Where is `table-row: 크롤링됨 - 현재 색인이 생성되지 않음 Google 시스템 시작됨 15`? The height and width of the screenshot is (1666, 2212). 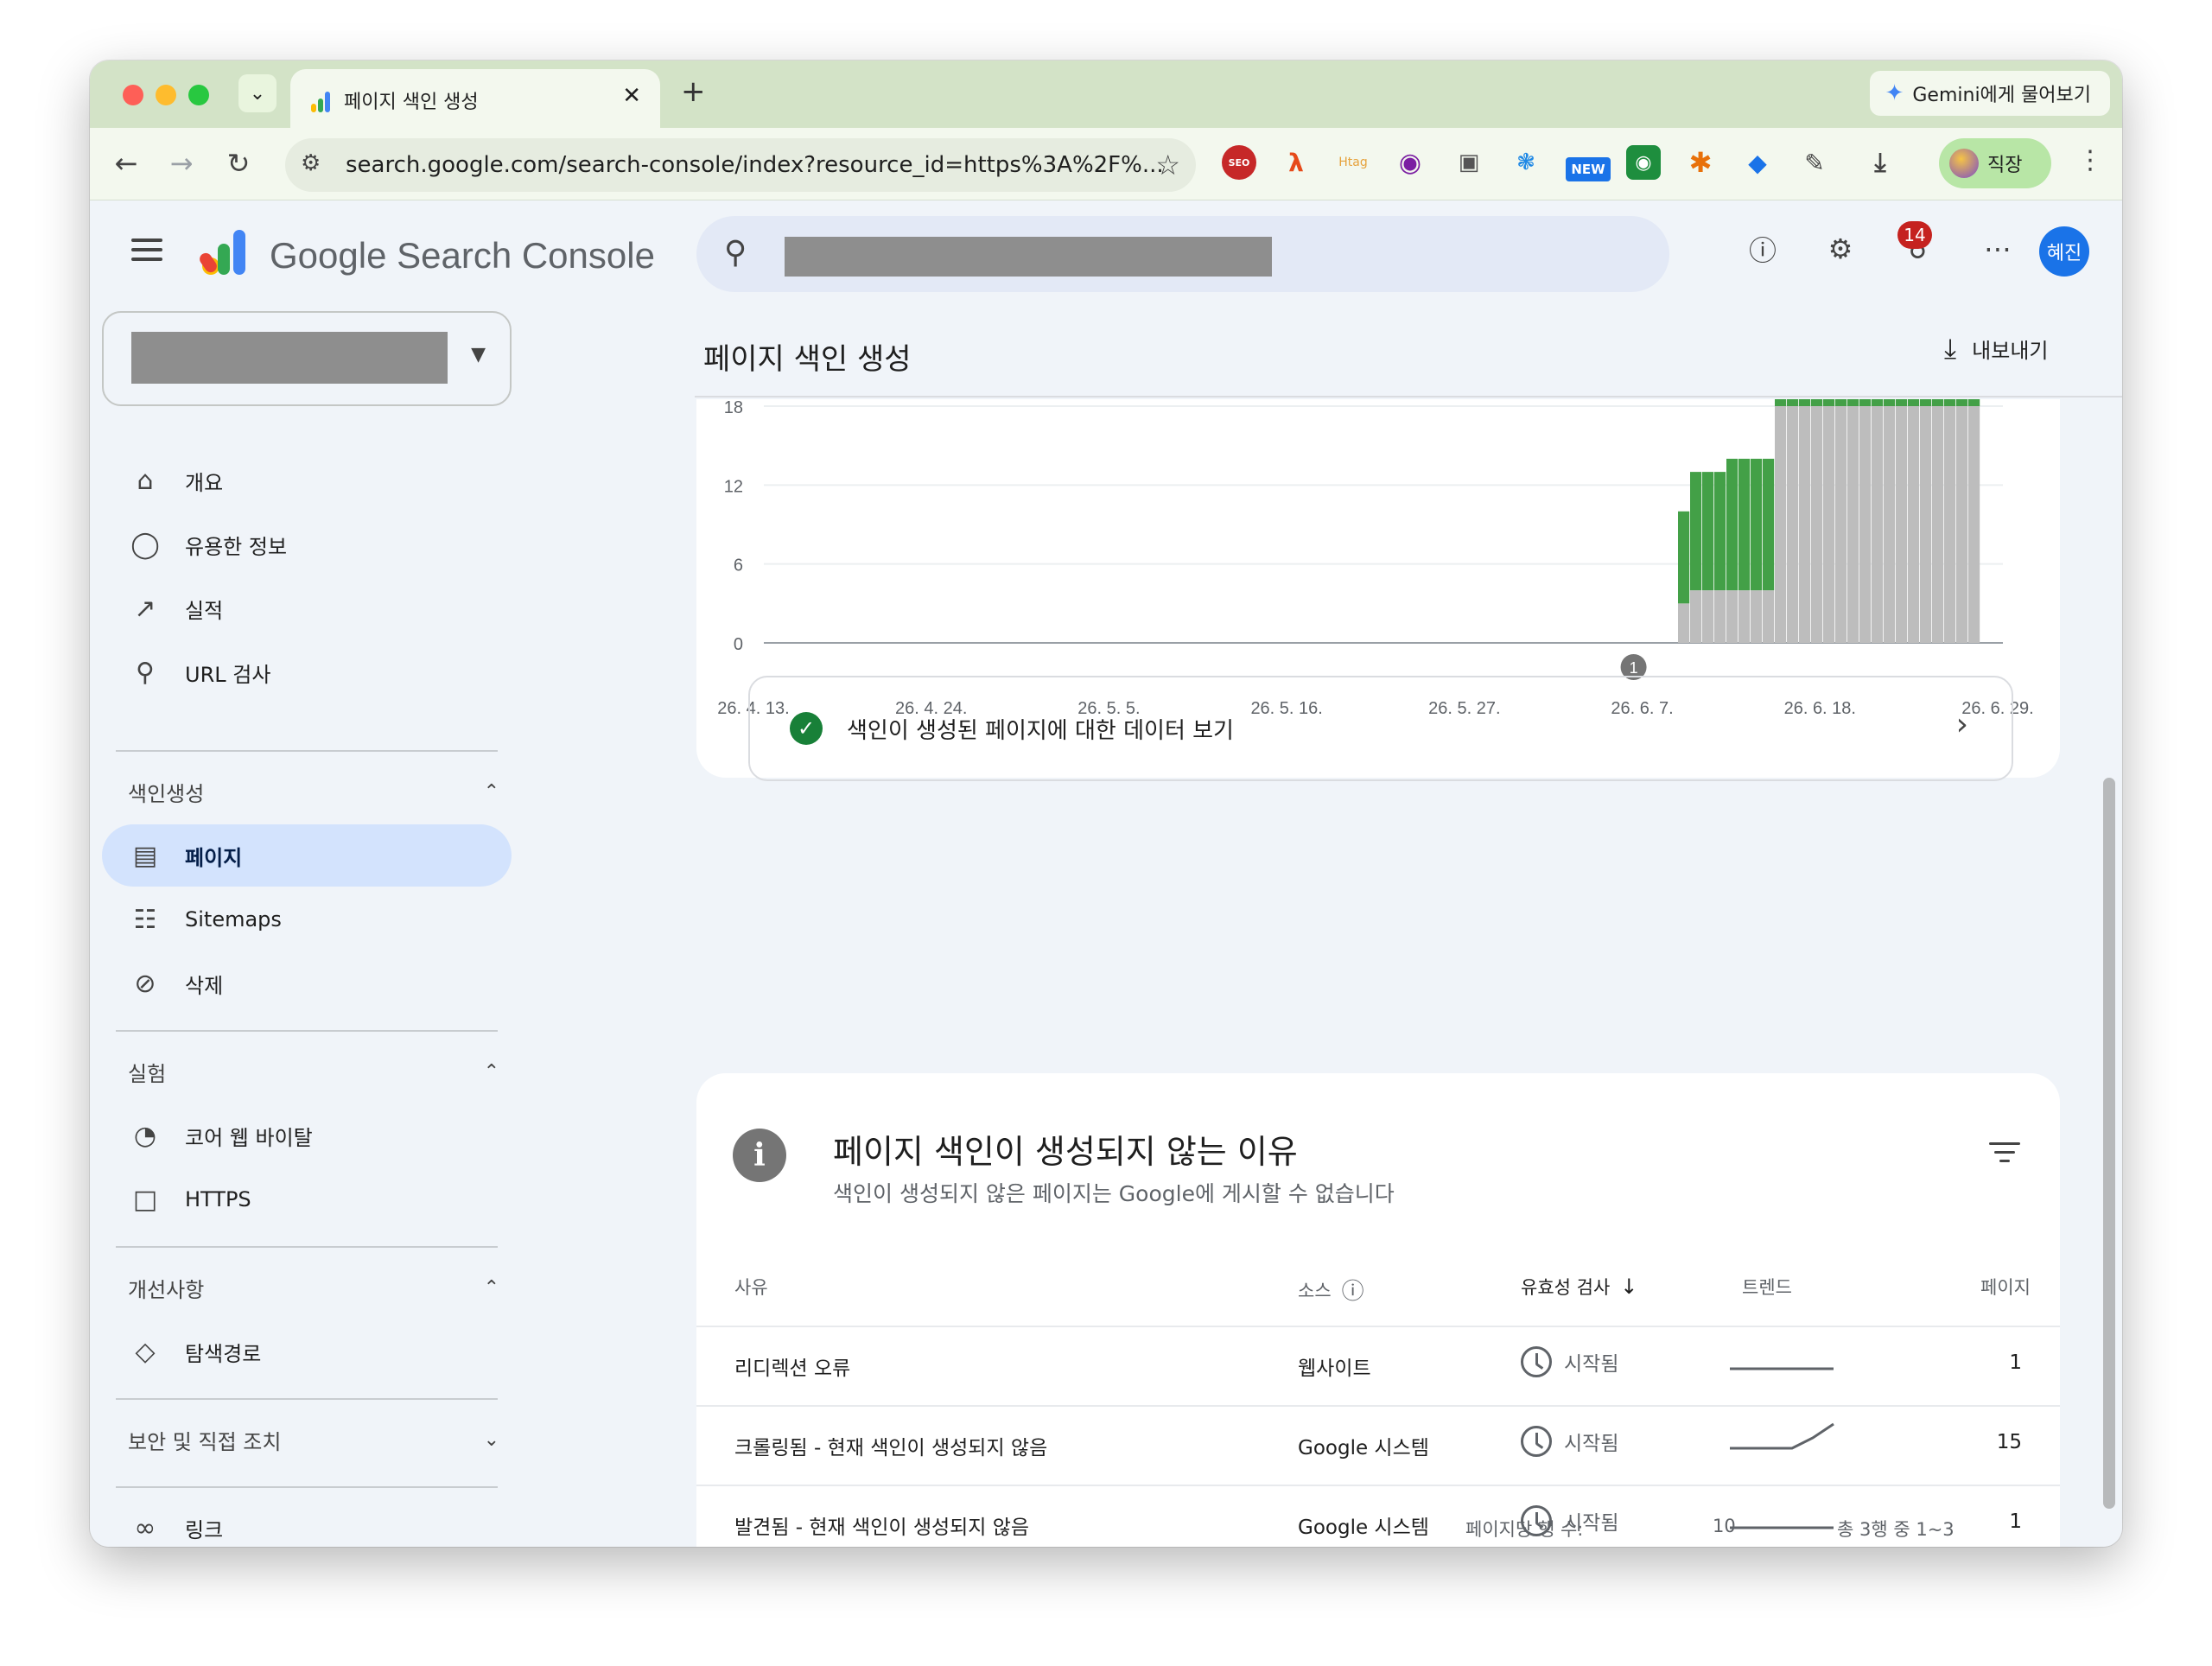 table-row: 크롤링됨 - 현재 색인이 생성되지 않음 Google 시스템 시작됨 15 is located at coordinates (1378, 1445).